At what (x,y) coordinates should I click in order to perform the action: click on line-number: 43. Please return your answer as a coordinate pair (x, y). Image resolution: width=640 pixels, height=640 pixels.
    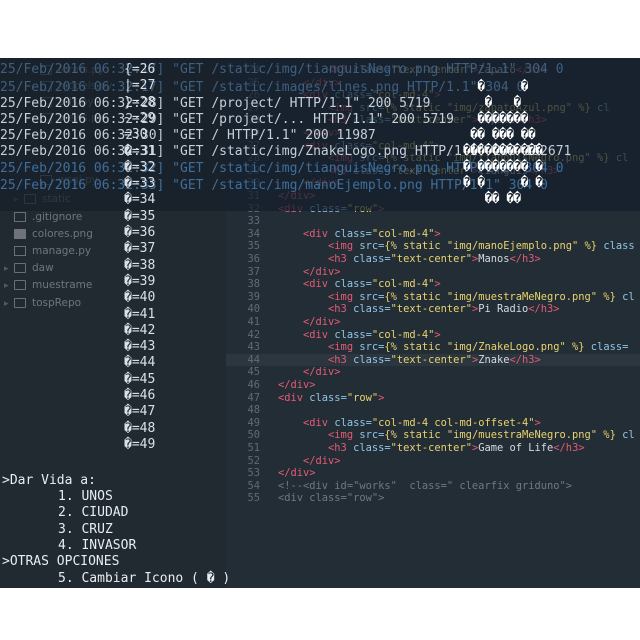
    Looking at the image, I should click on (253, 347).